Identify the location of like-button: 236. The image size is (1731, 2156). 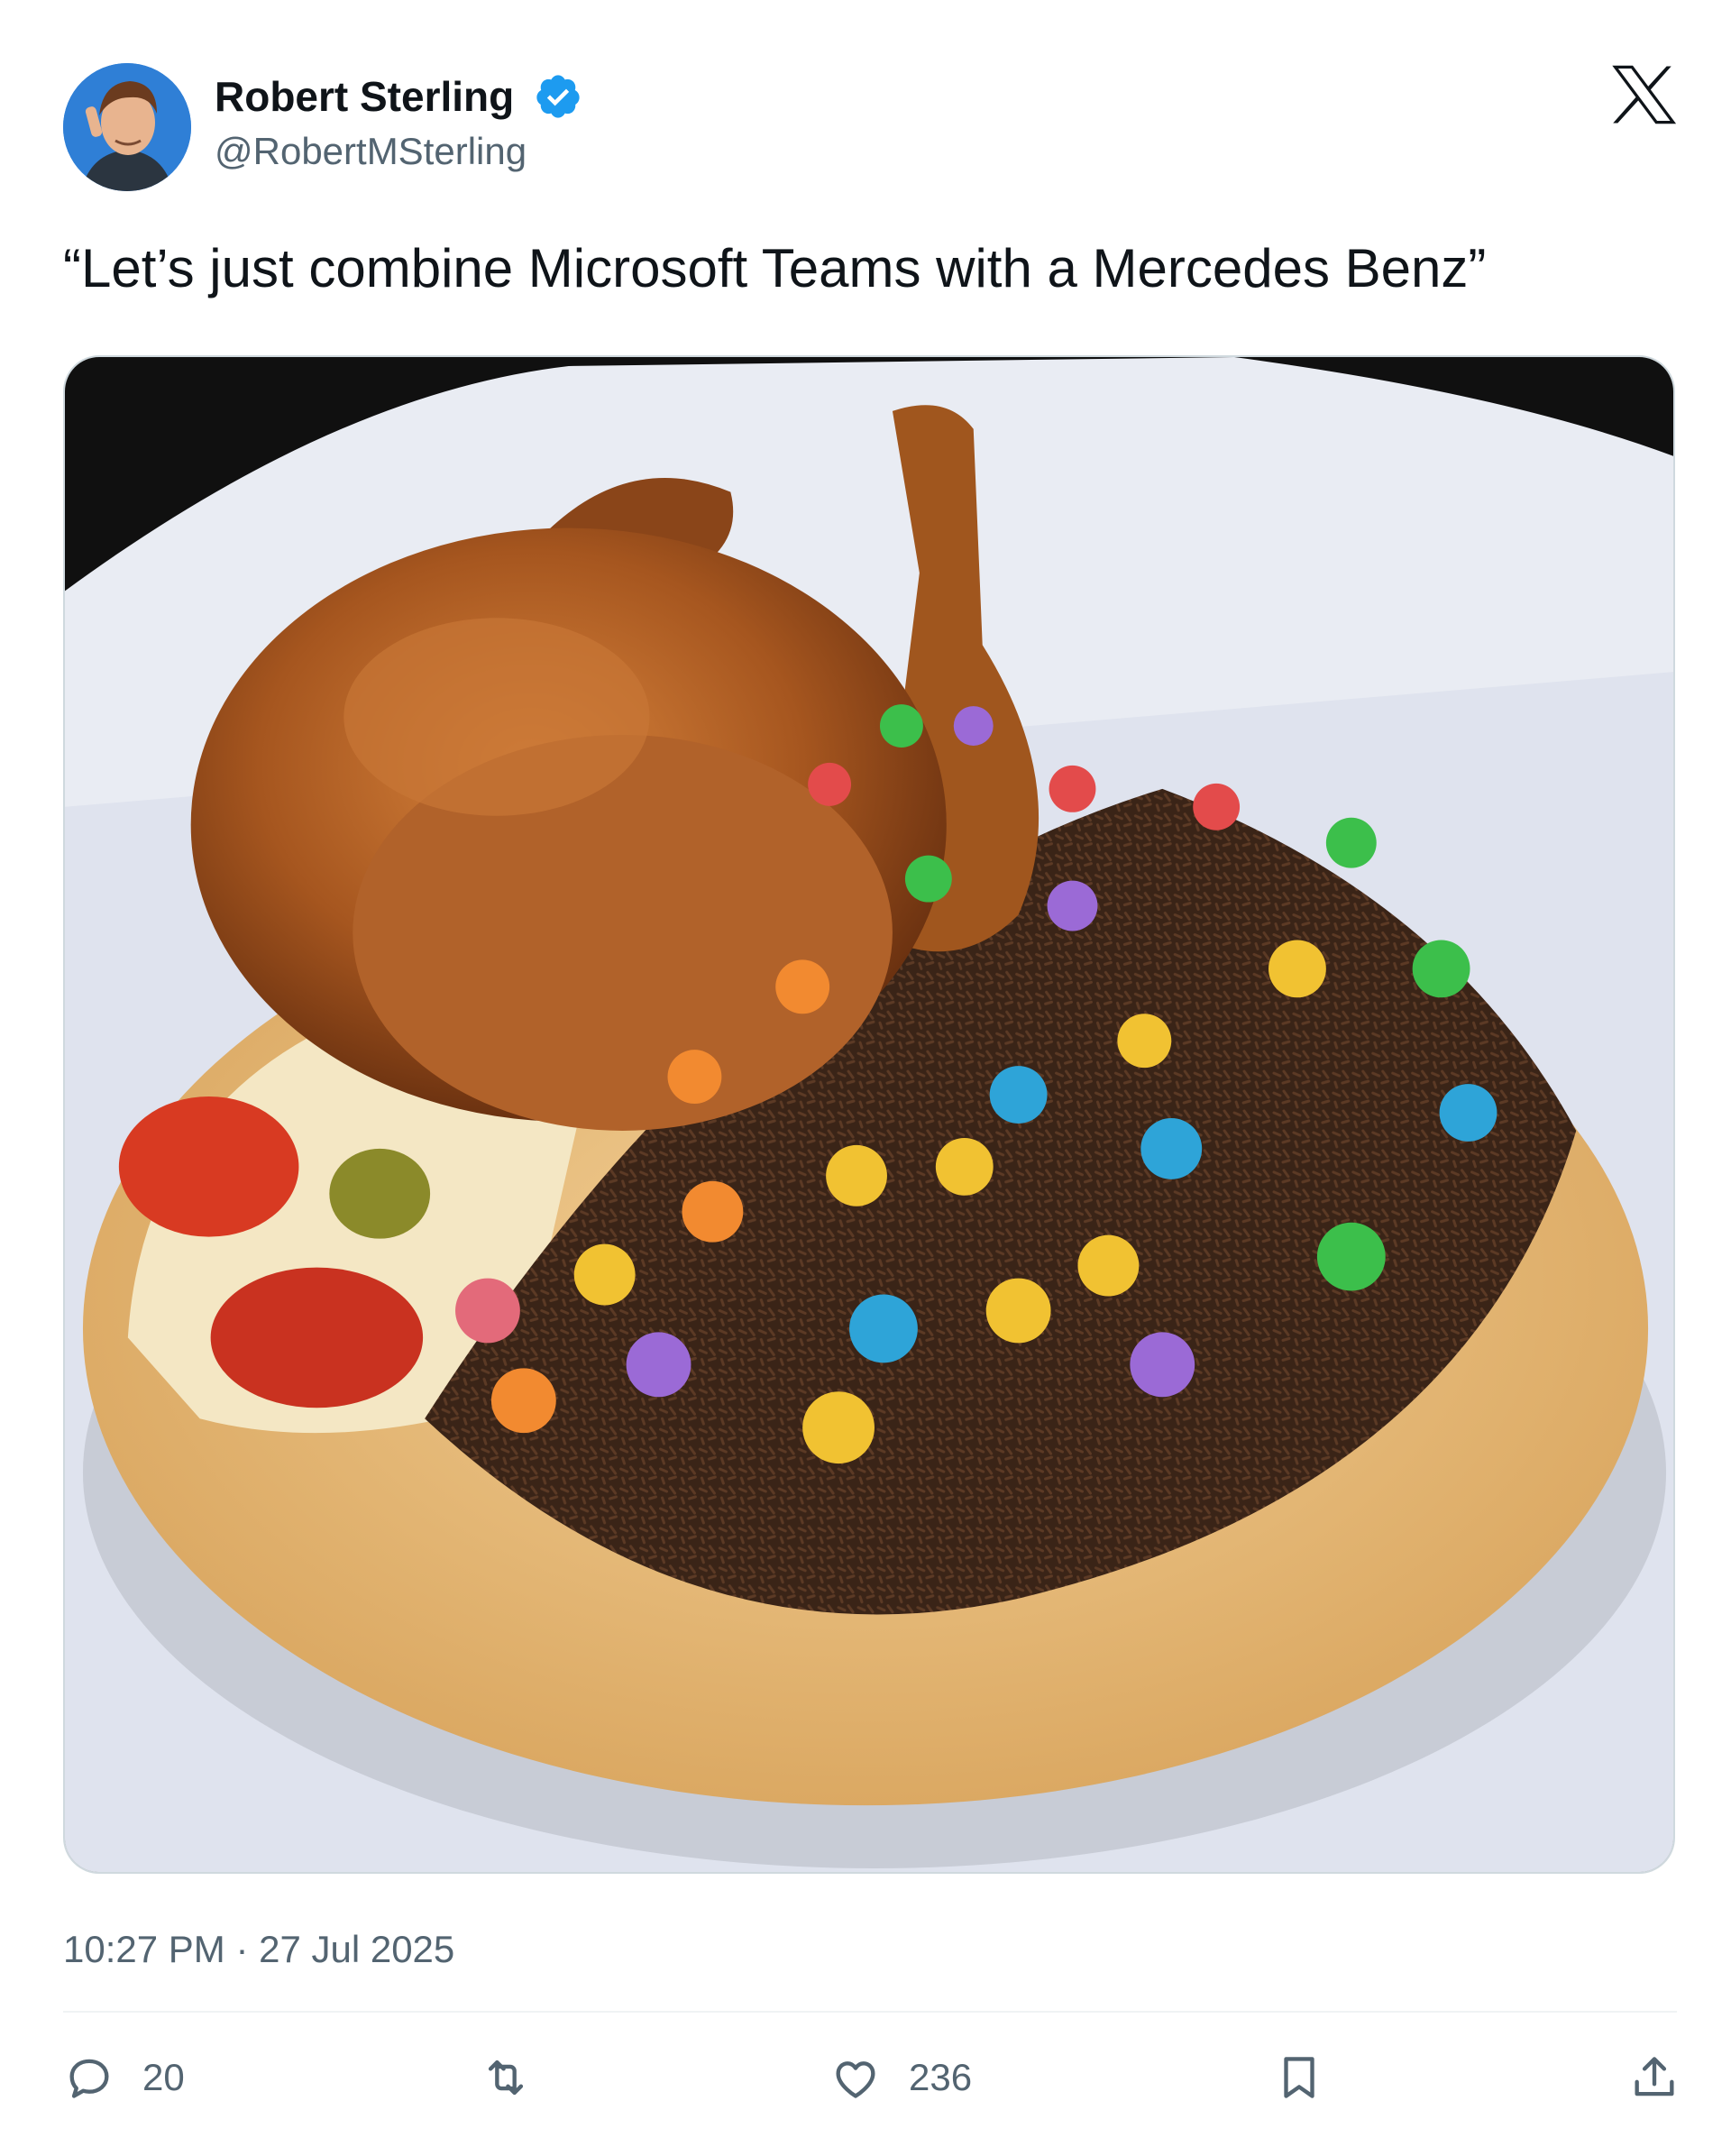
(900, 2077).